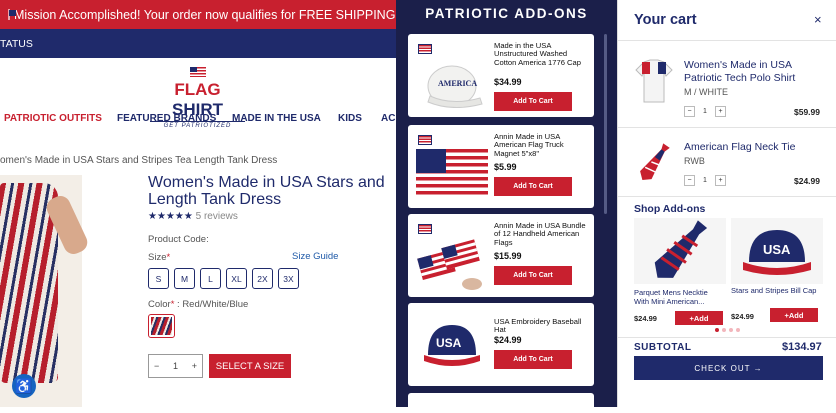 The image size is (836, 413). What do you see at coordinates (680, 251) in the screenshot?
I see `necktie-addon-image` at bounding box center [680, 251].